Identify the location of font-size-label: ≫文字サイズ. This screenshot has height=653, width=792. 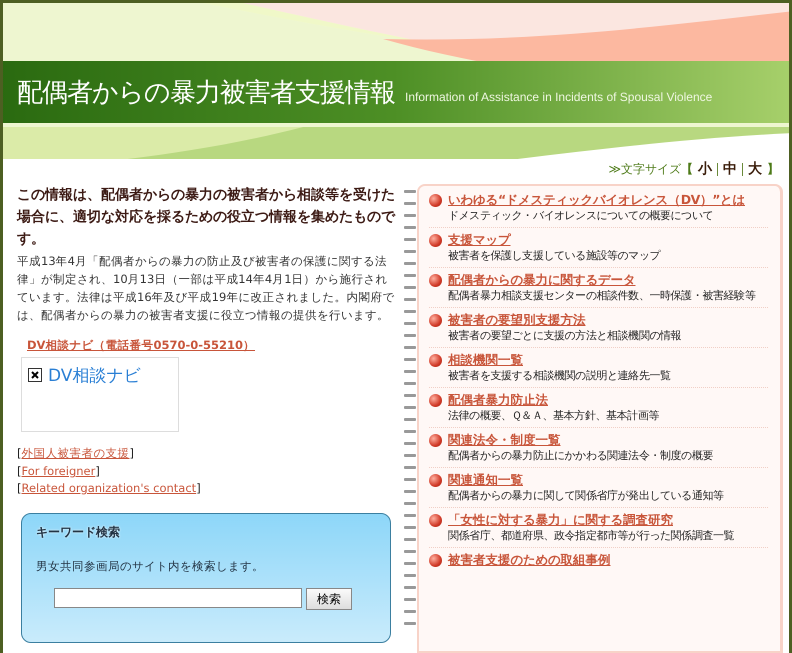
(644, 169).